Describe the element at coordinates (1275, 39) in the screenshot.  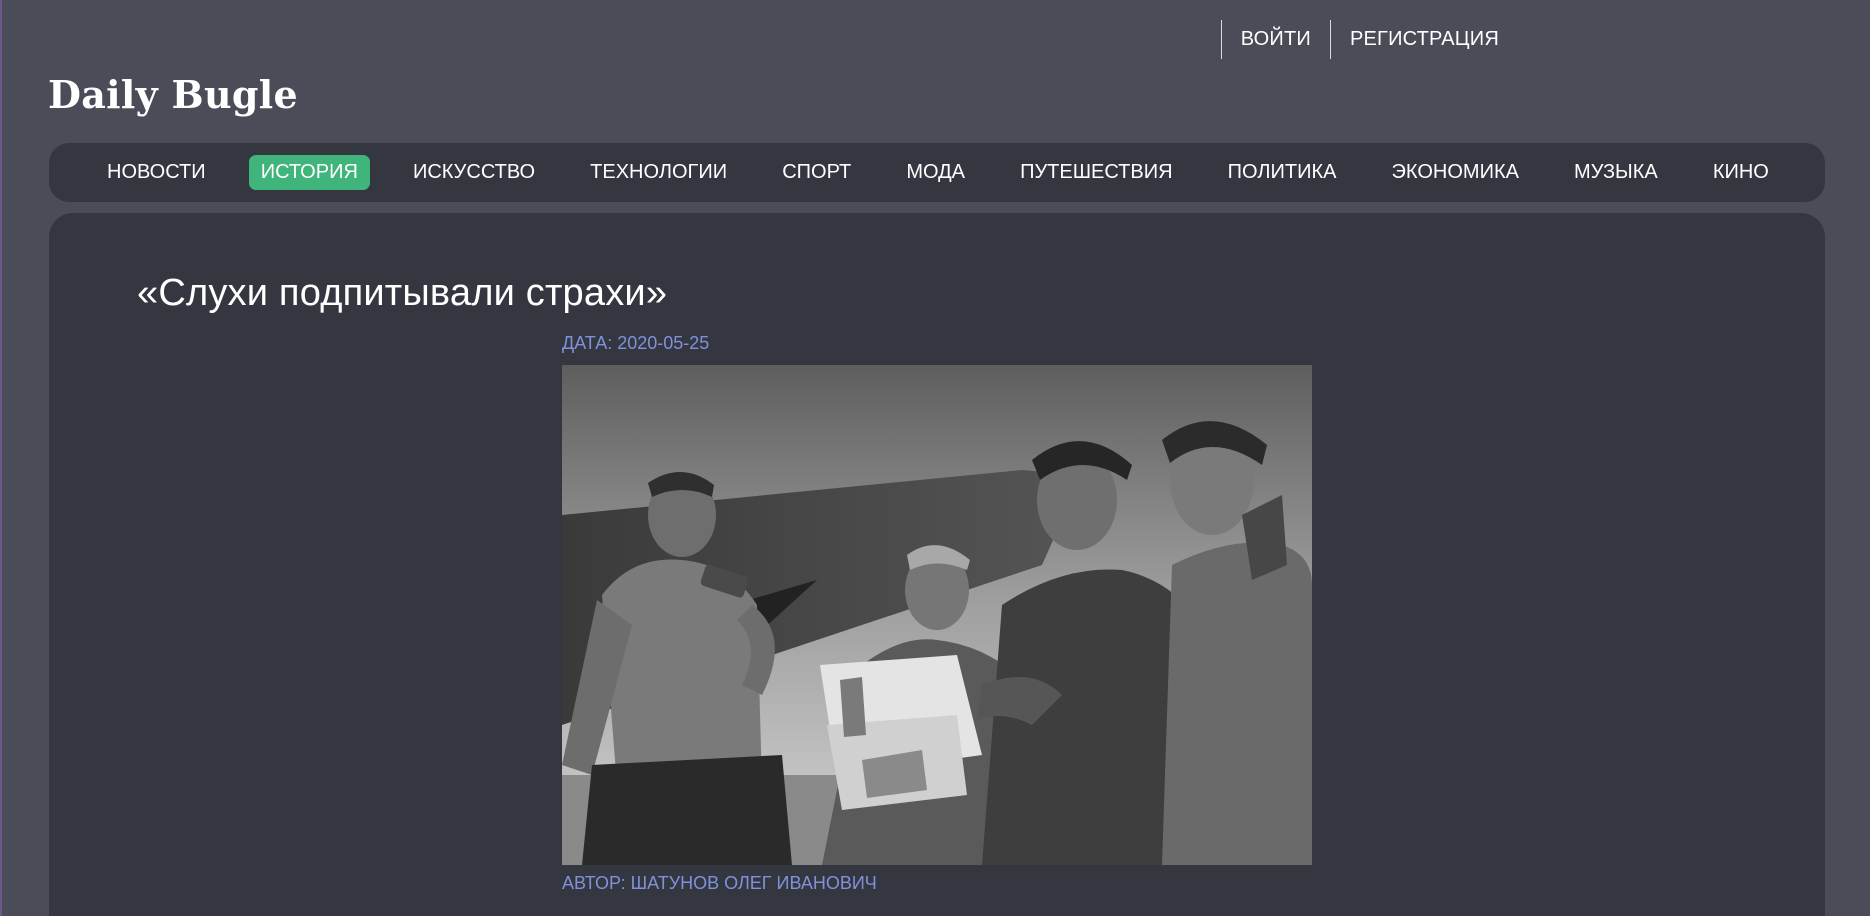
I see `login-link: ВОЙТИ` at that location.